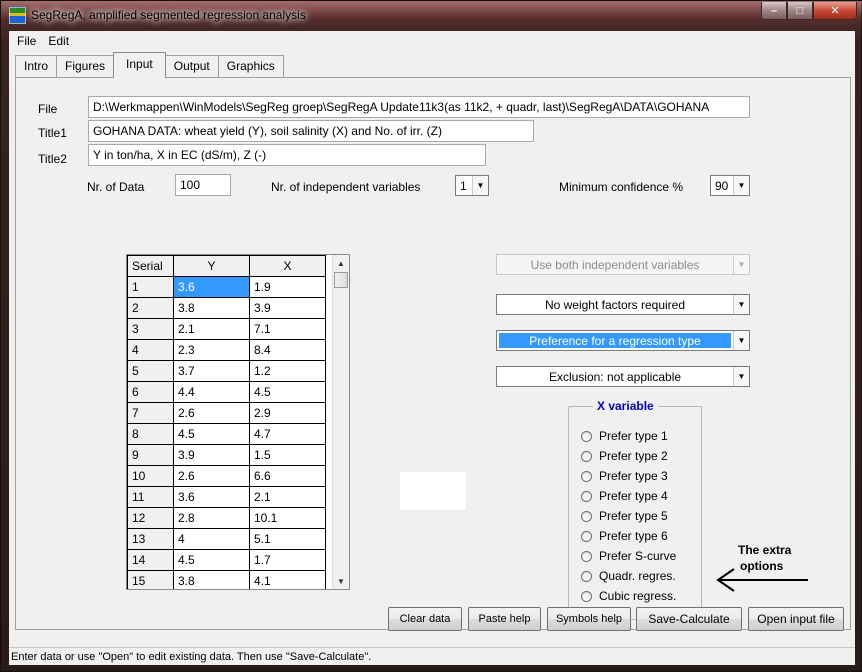 The height and width of the screenshot is (672, 862). I want to click on y-cell: 3.9, so click(211, 455).